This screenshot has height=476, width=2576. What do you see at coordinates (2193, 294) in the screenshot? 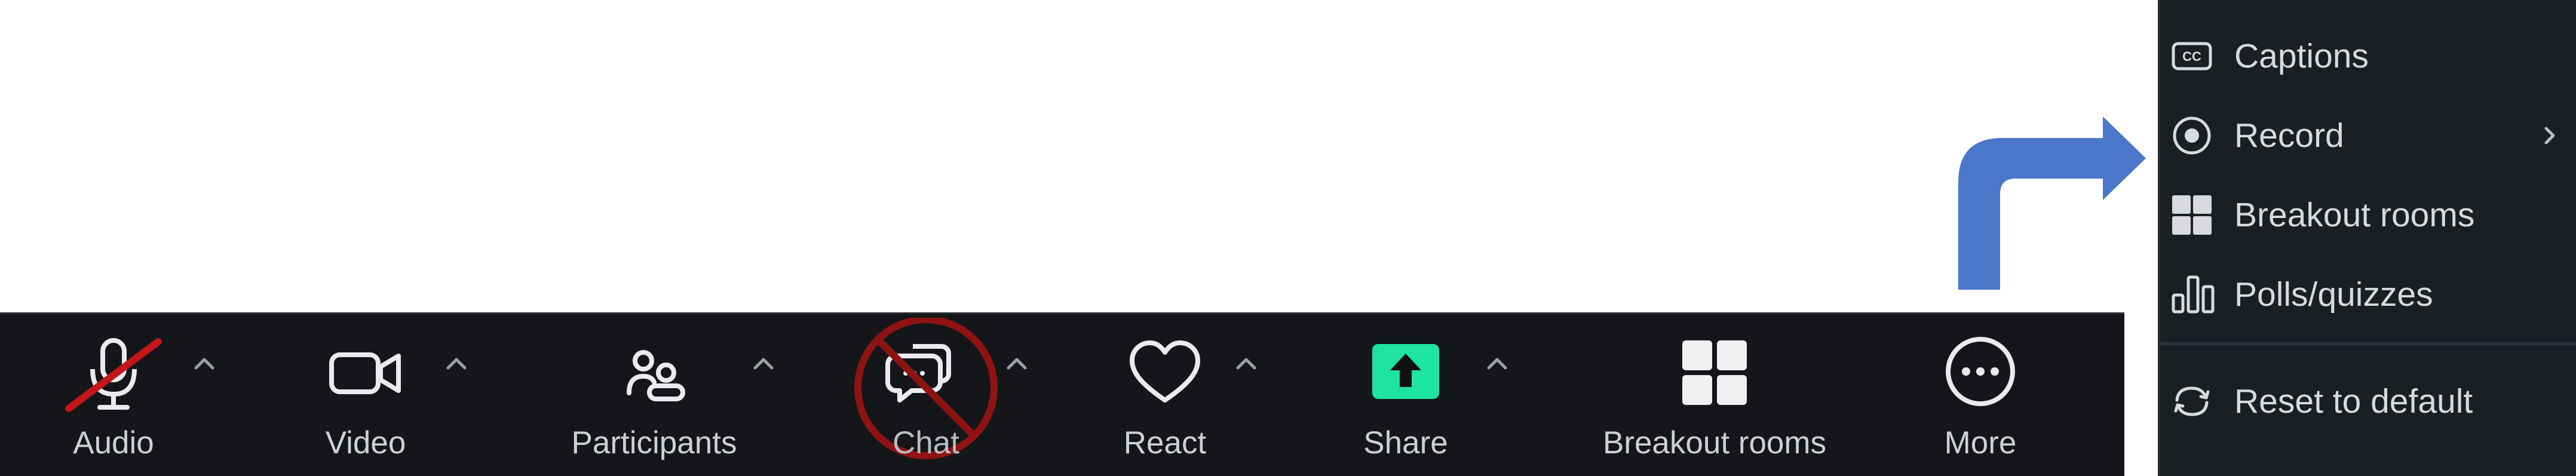
I see `polls-icon` at bounding box center [2193, 294].